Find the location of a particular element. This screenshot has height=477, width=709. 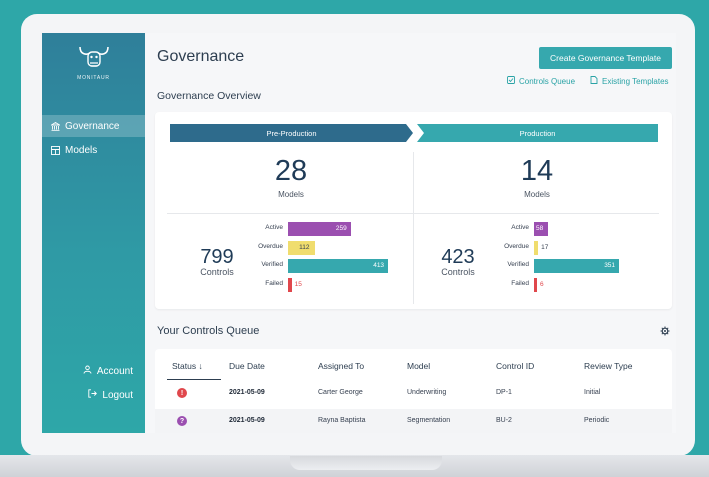

bar-value-failed: 15 is located at coordinates (298, 284).